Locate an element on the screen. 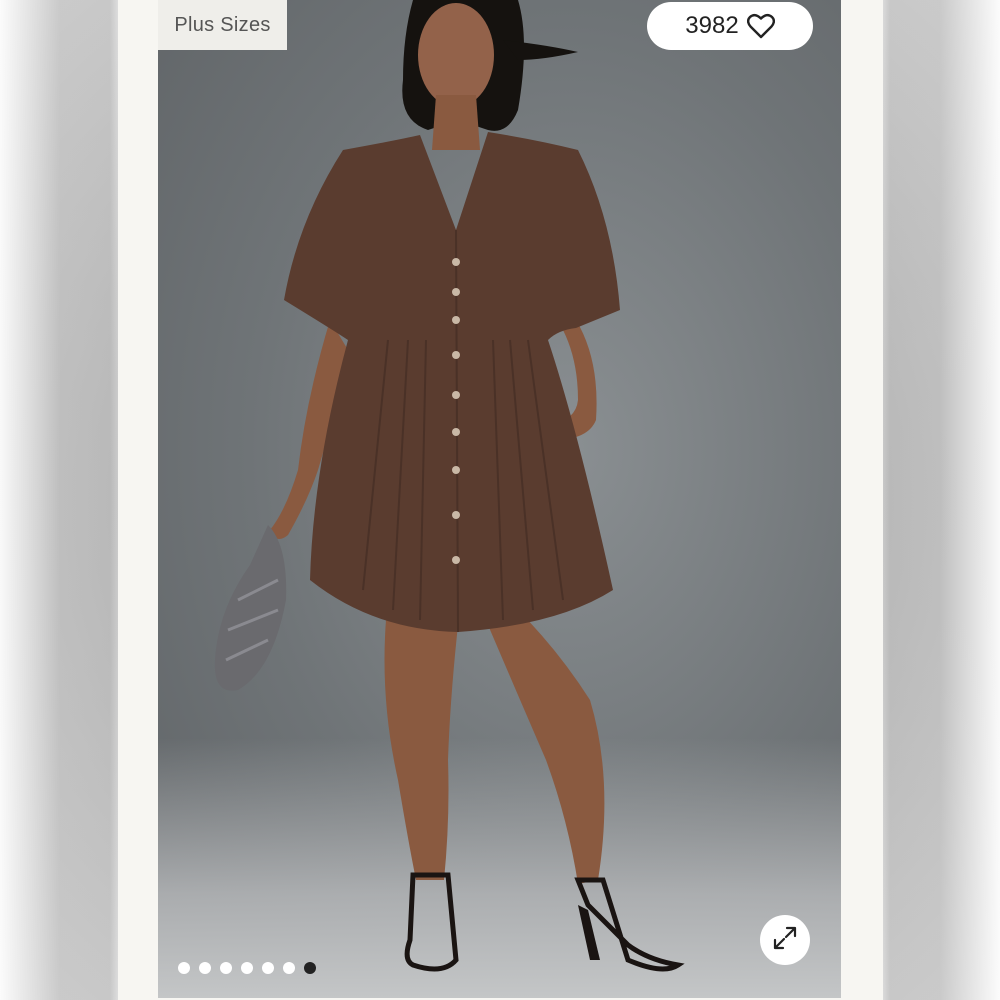  woven-bag is located at coordinates (250, 608).